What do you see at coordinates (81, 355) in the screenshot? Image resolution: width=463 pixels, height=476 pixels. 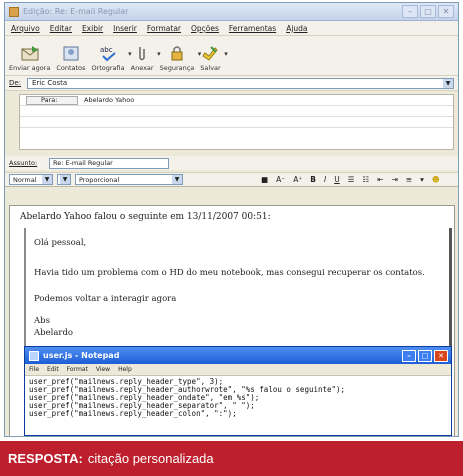 I see `notepad-title: user.js - Notepad` at bounding box center [81, 355].